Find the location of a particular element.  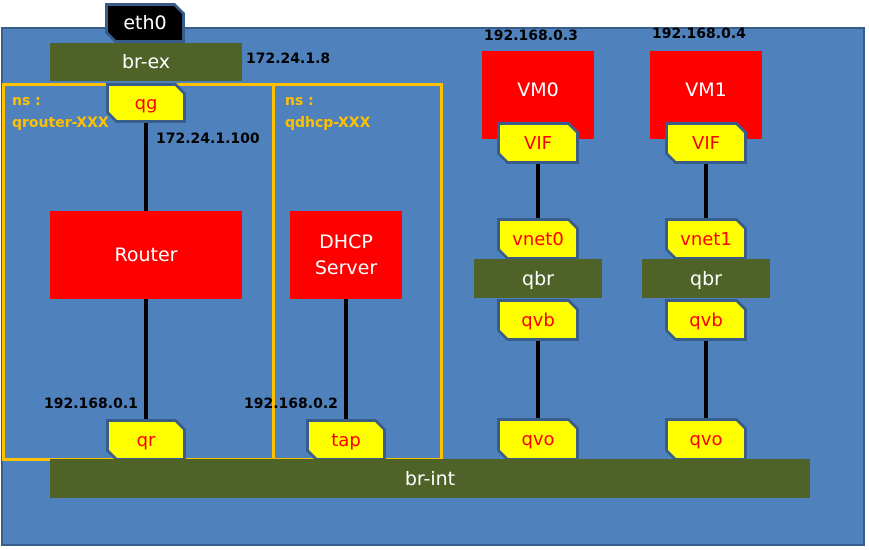

ip-tap: 192.168.0.2 is located at coordinates (291, 404).